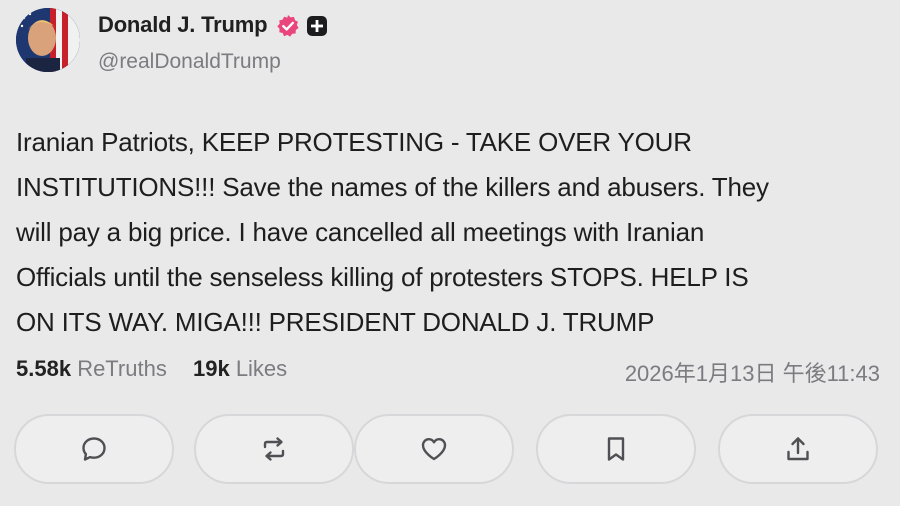 This screenshot has width=900, height=506. What do you see at coordinates (122, 368) in the screenshot?
I see `retruths-label: ReTruths` at bounding box center [122, 368].